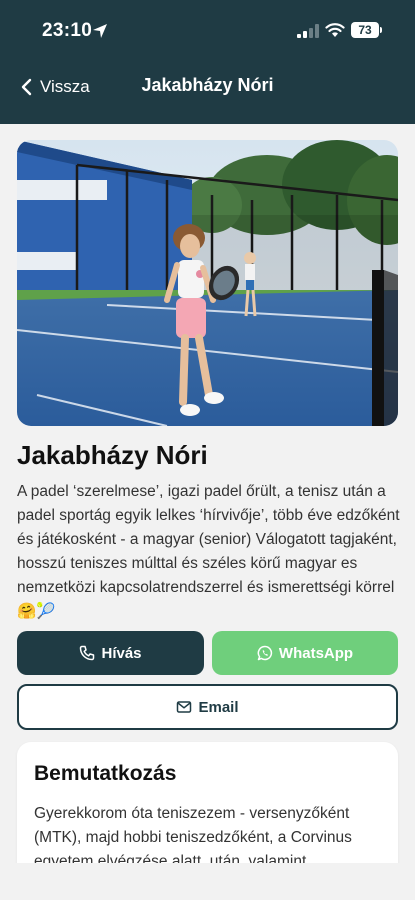 The width and height of the screenshot is (415, 900). I want to click on bottom-fade, so click(207, 881).